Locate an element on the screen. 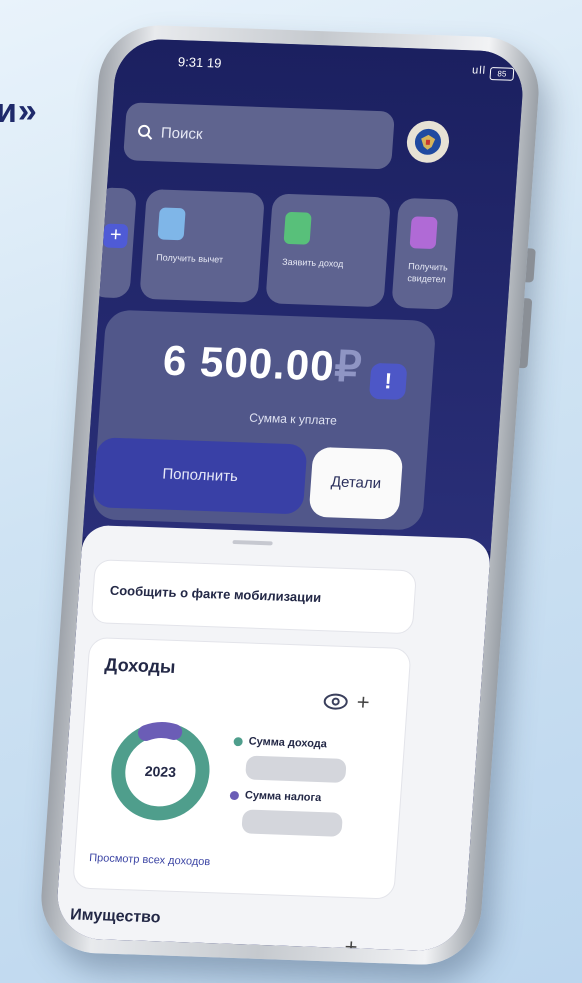  add-income-icon: + is located at coordinates (363, 702).